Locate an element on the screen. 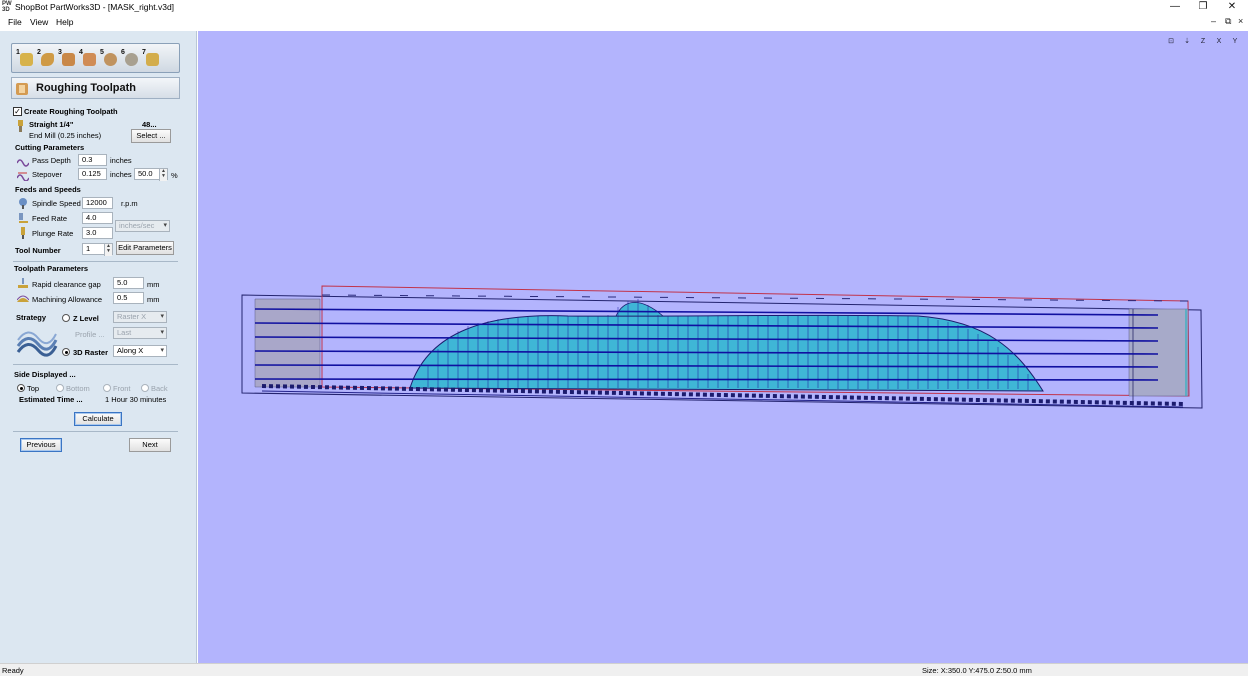  allowance-unit: mm is located at coordinates (153, 299).